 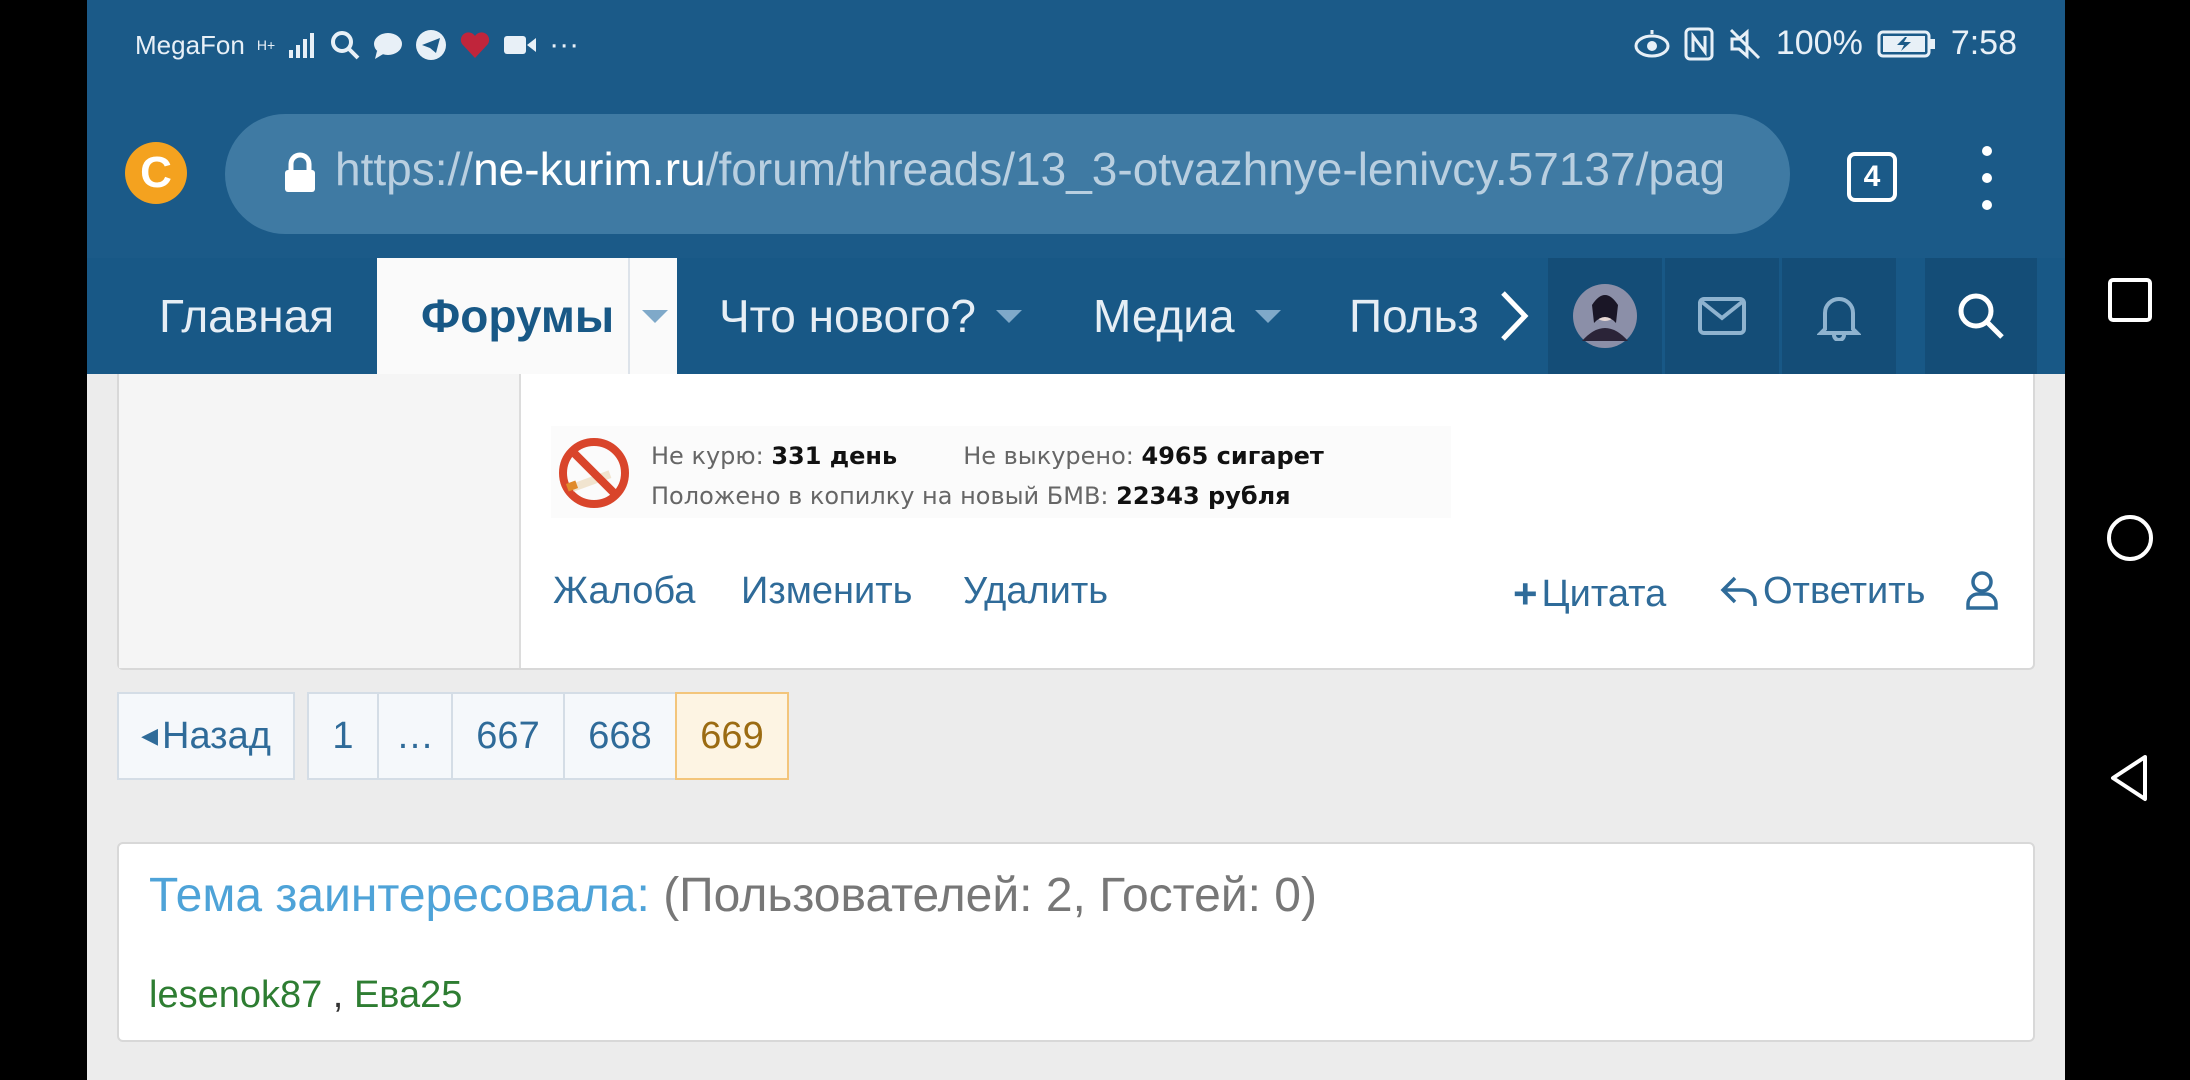 What do you see at coordinates (235, 995) in the screenshot?
I see `user-link: lesenok87` at bounding box center [235, 995].